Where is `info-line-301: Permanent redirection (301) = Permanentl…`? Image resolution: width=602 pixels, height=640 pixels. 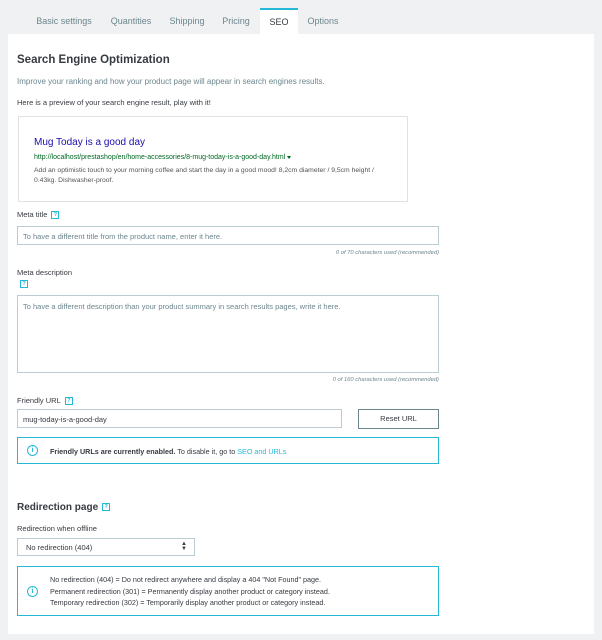 info-line-301: Permanent redirection (301) = Permanentl… is located at coordinates (190, 591).